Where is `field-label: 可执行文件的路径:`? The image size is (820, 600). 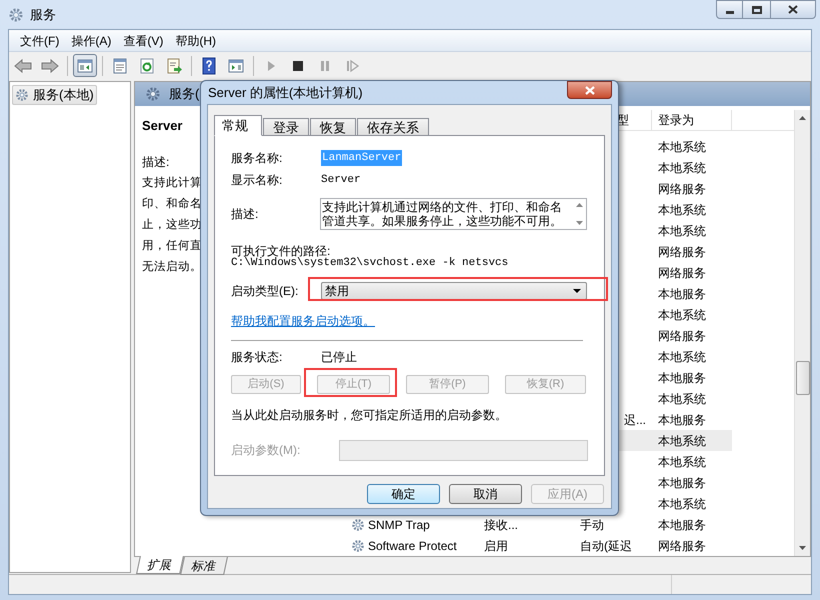
field-label: 可执行文件的路径: is located at coordinates (280, 249).